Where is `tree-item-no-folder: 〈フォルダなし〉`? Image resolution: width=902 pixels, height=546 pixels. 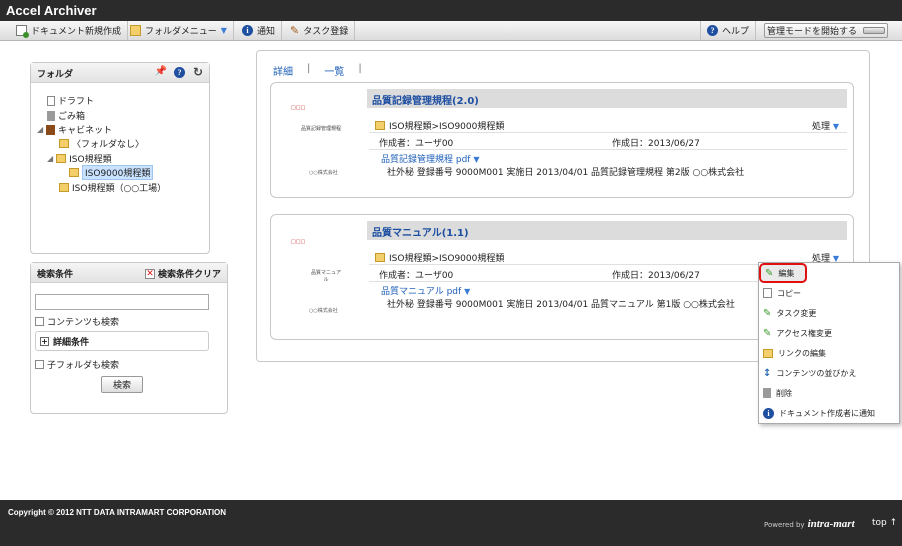
tree-item-no-folder: 〈フォルダなし〉 is located at coordinates (101, 143).